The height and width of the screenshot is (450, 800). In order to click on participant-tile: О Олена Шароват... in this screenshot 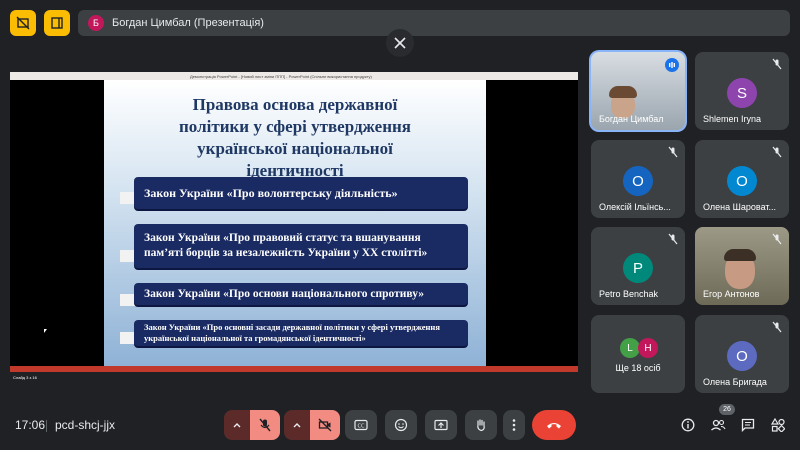, I will do `click(742, 179)`.